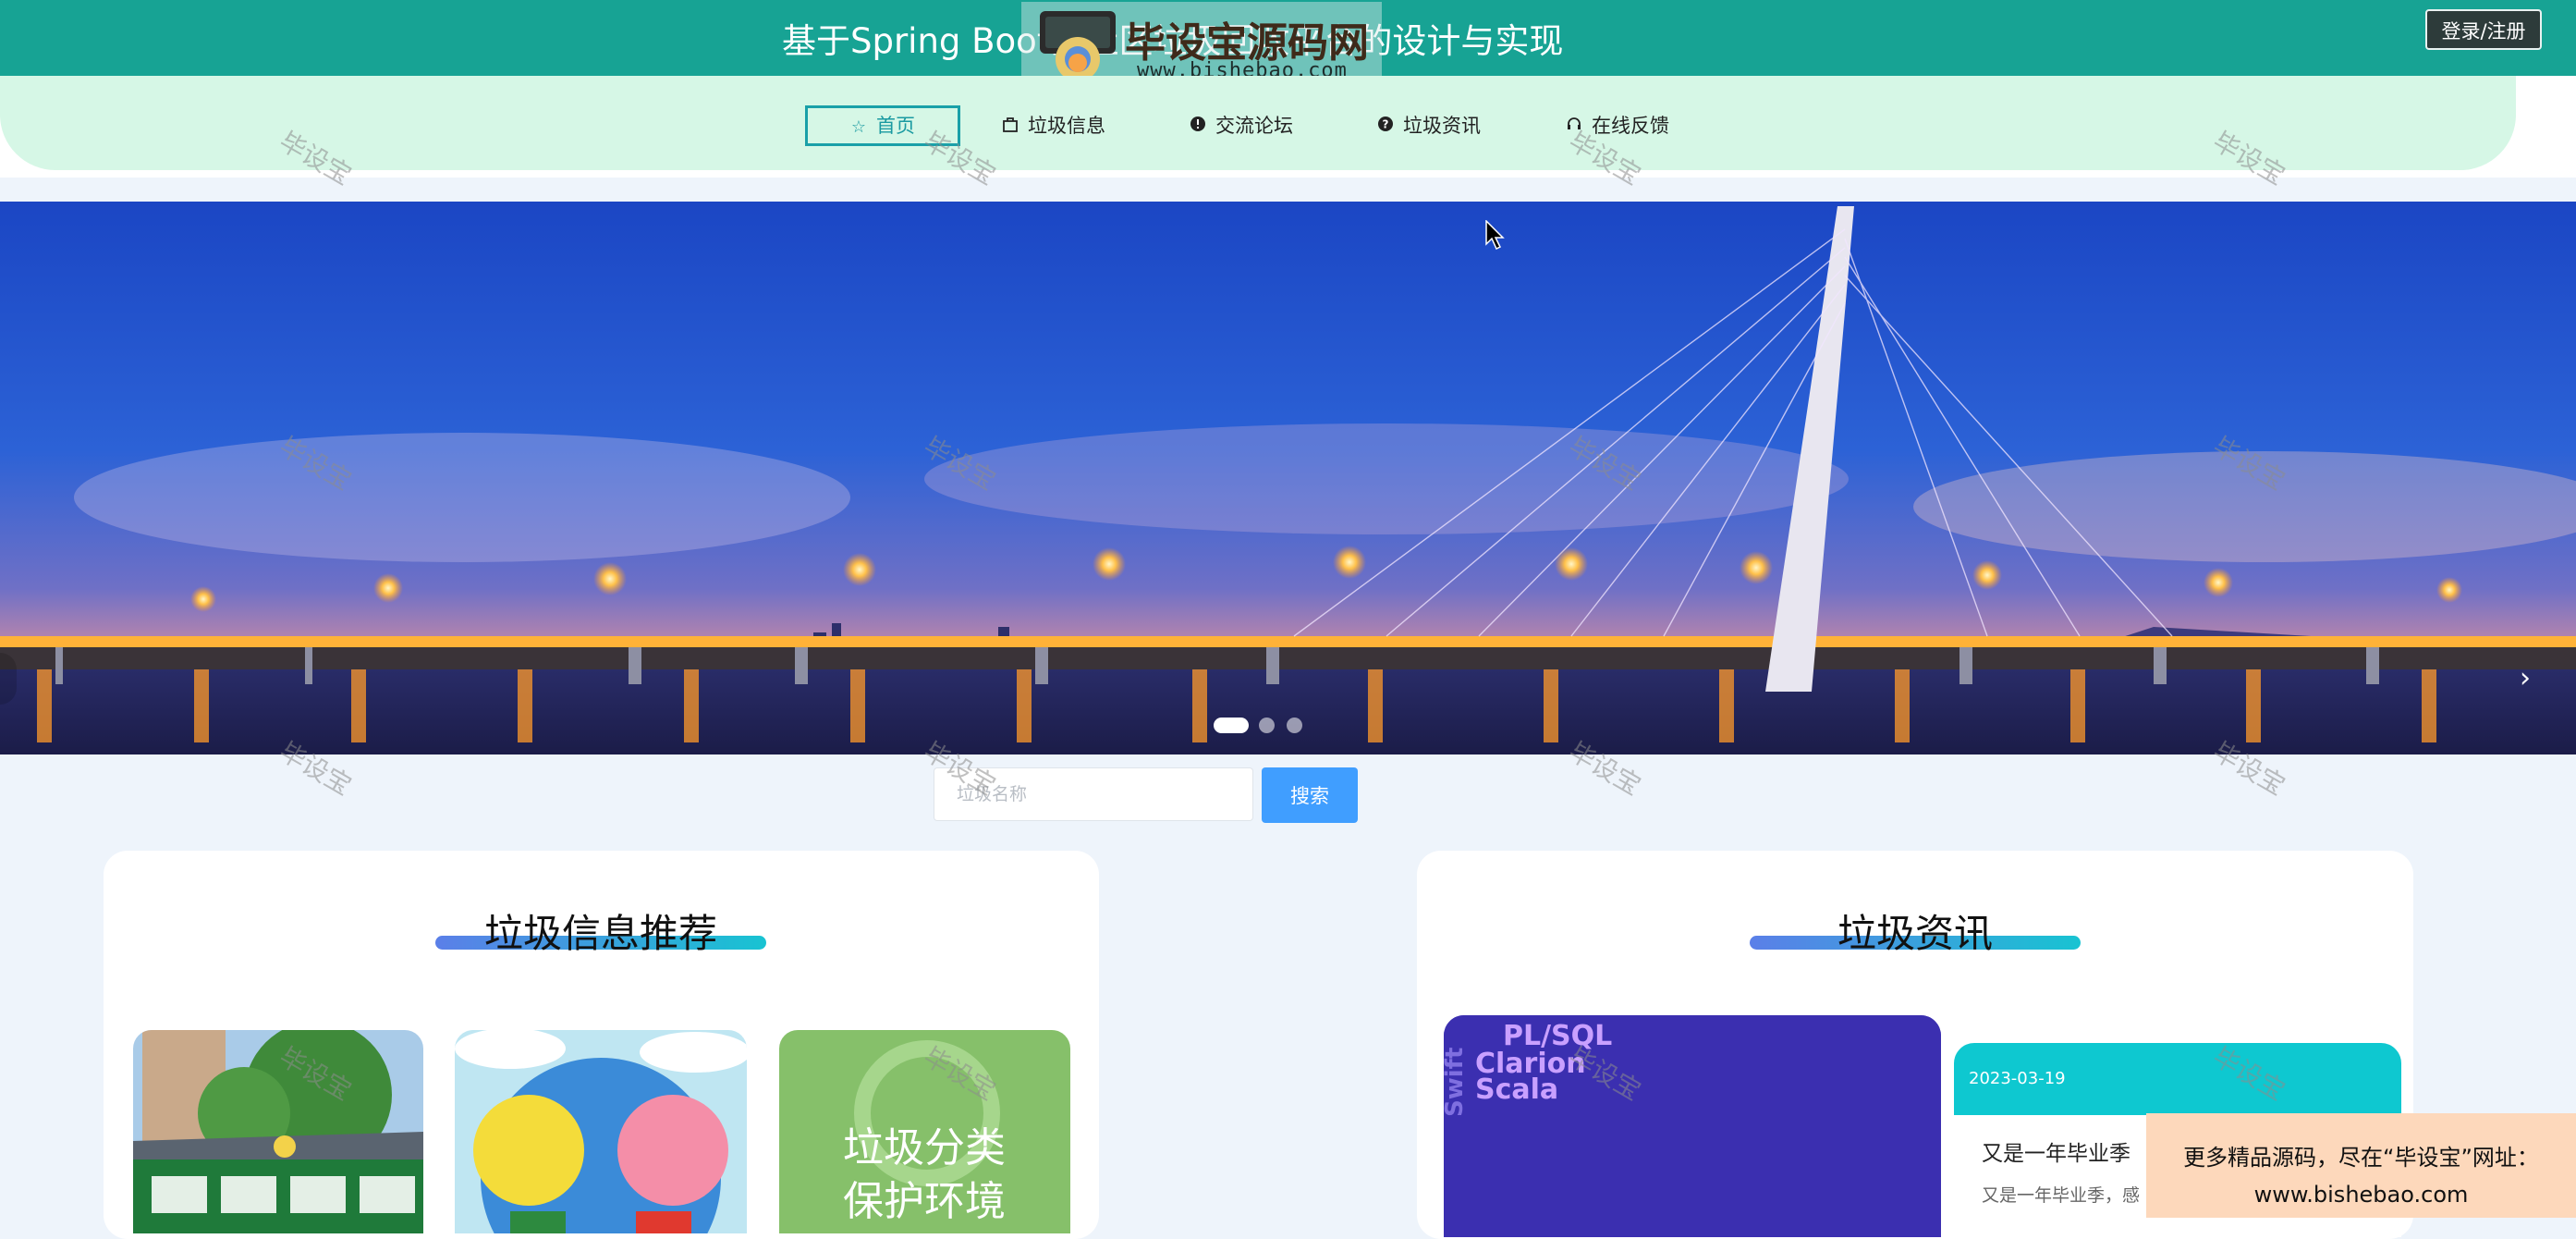  Describe the element at coordinates (2361, 1158) in the screenshot. I see `ad-line-1: 更多精品源码，尽在“毕设宝”网址：` at that location.